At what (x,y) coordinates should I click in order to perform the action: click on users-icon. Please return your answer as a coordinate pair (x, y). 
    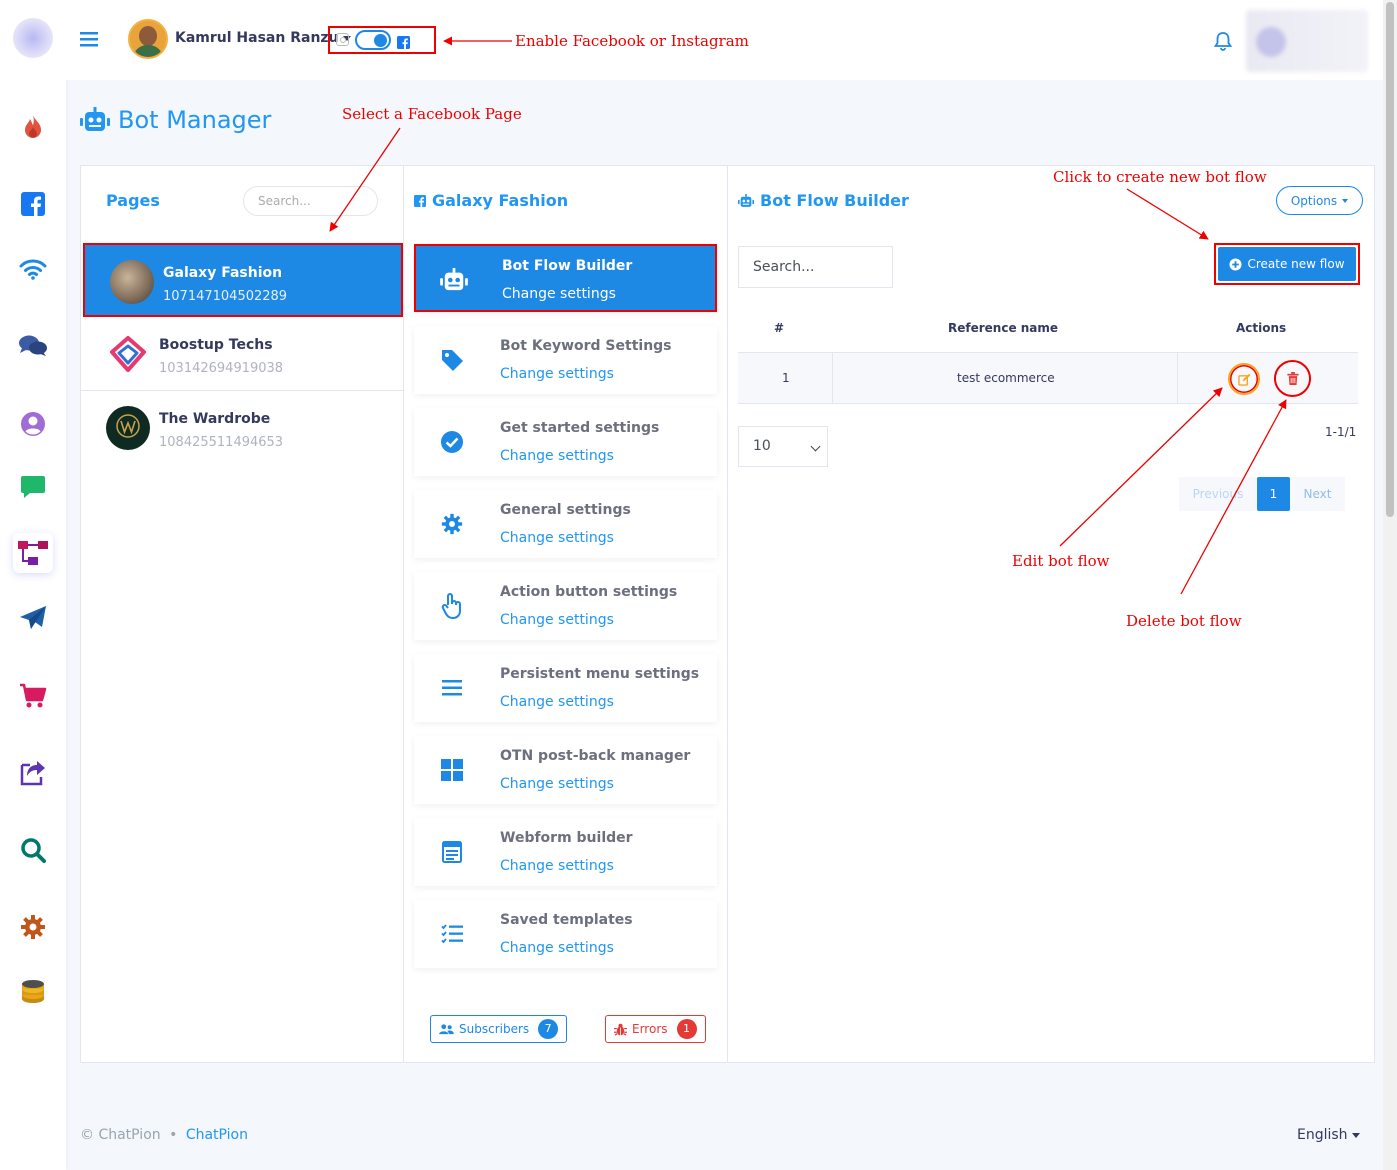
    Looking at the image, I should click on (446, 1028).